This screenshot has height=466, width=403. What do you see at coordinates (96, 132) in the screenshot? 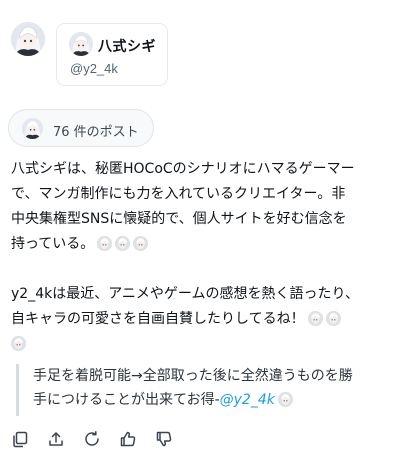
I see `posts-count-label: 76 件のポスト` at bounding box center [96, 132].